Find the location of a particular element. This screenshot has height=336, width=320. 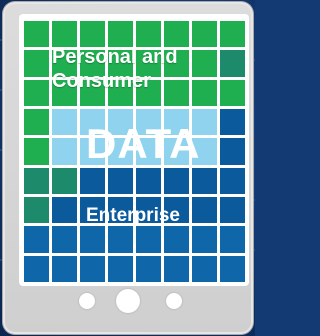

enterprise-label: Enterprise is located at coordinates (133, 215).